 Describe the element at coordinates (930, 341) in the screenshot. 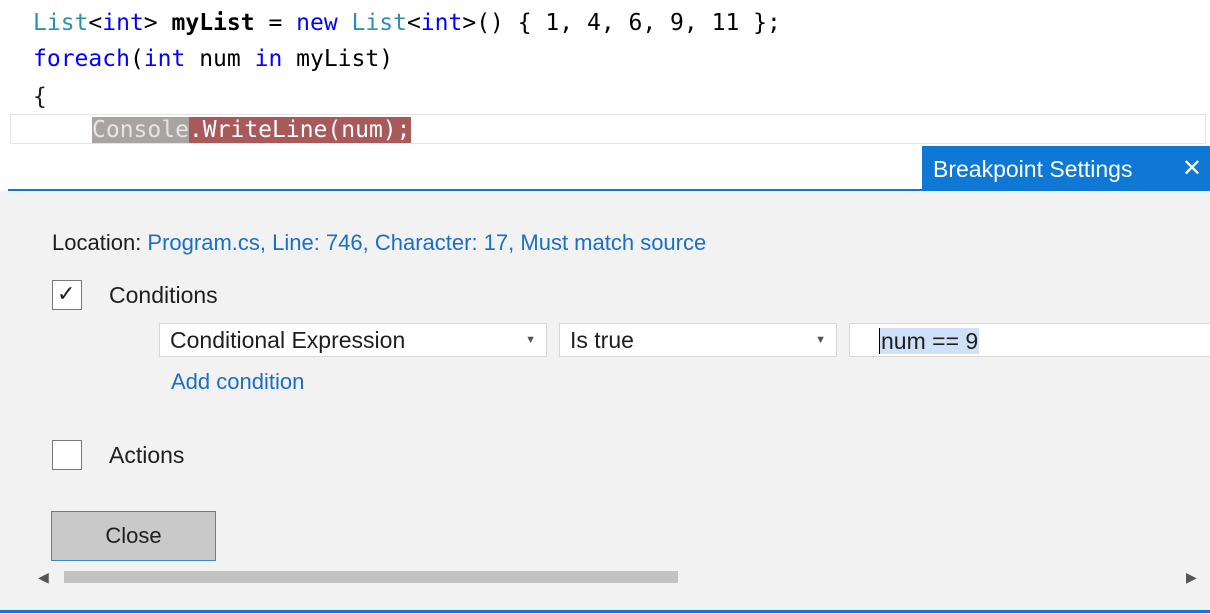

I see `condition-expression-text: num == 9` at that location.